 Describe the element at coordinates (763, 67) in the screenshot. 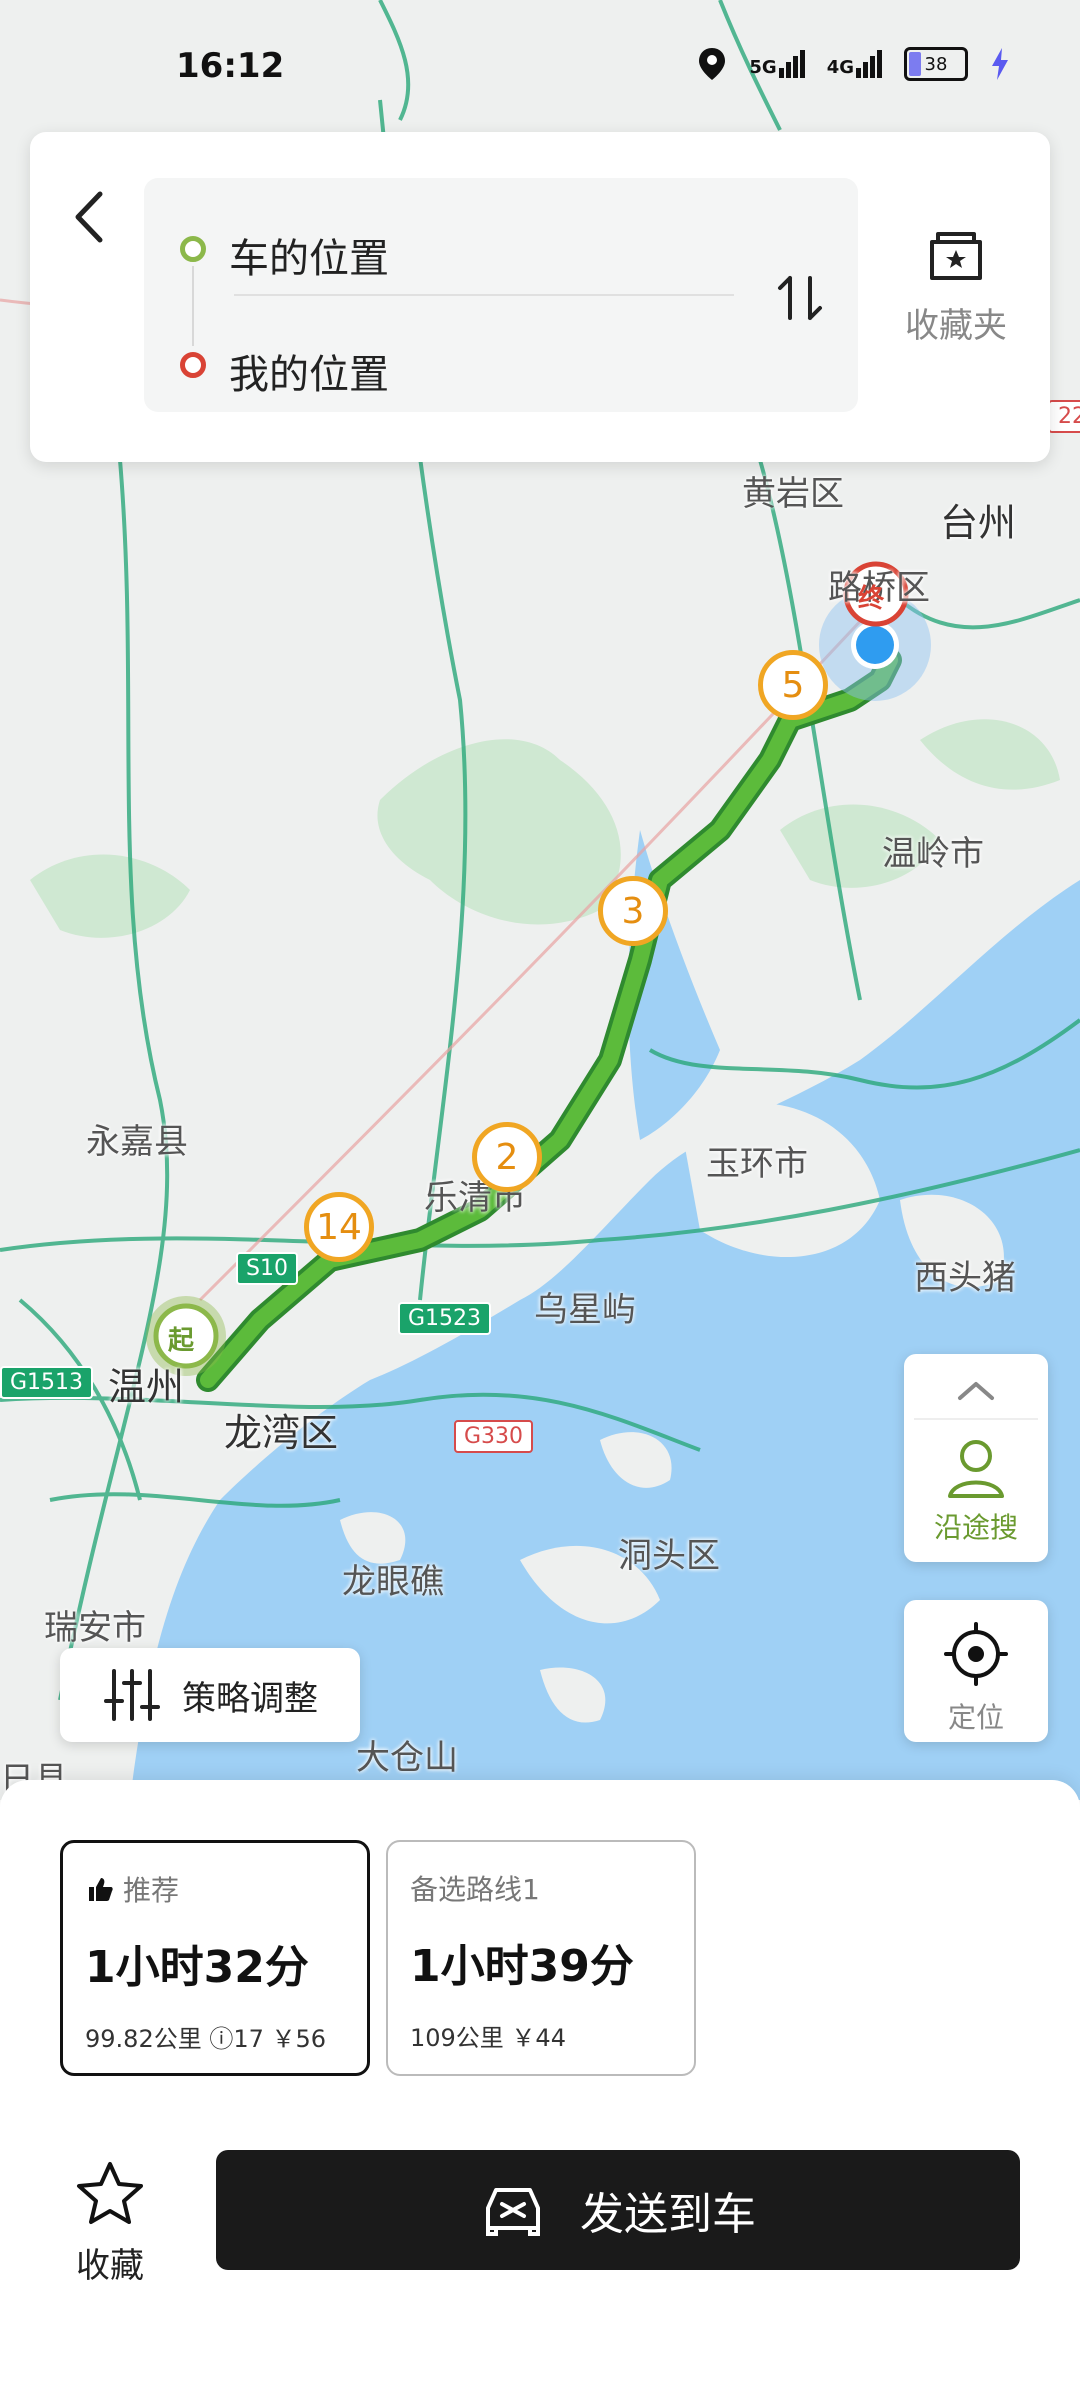

I see `network-5g-label: 5G` at that location.